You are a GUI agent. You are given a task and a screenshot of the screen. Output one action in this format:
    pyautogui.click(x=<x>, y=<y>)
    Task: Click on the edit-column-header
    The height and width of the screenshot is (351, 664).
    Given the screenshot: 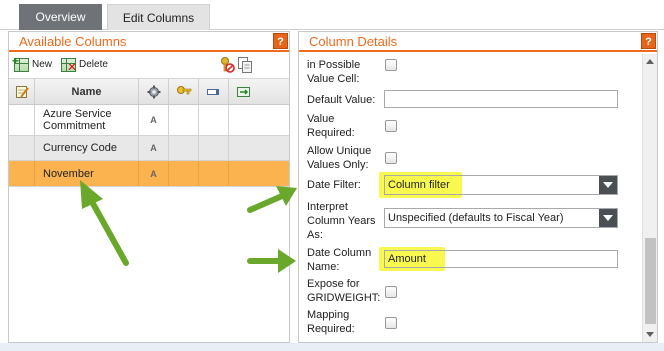 What is the action you would take?
    pyautogui.click(x=22, y=91)
    